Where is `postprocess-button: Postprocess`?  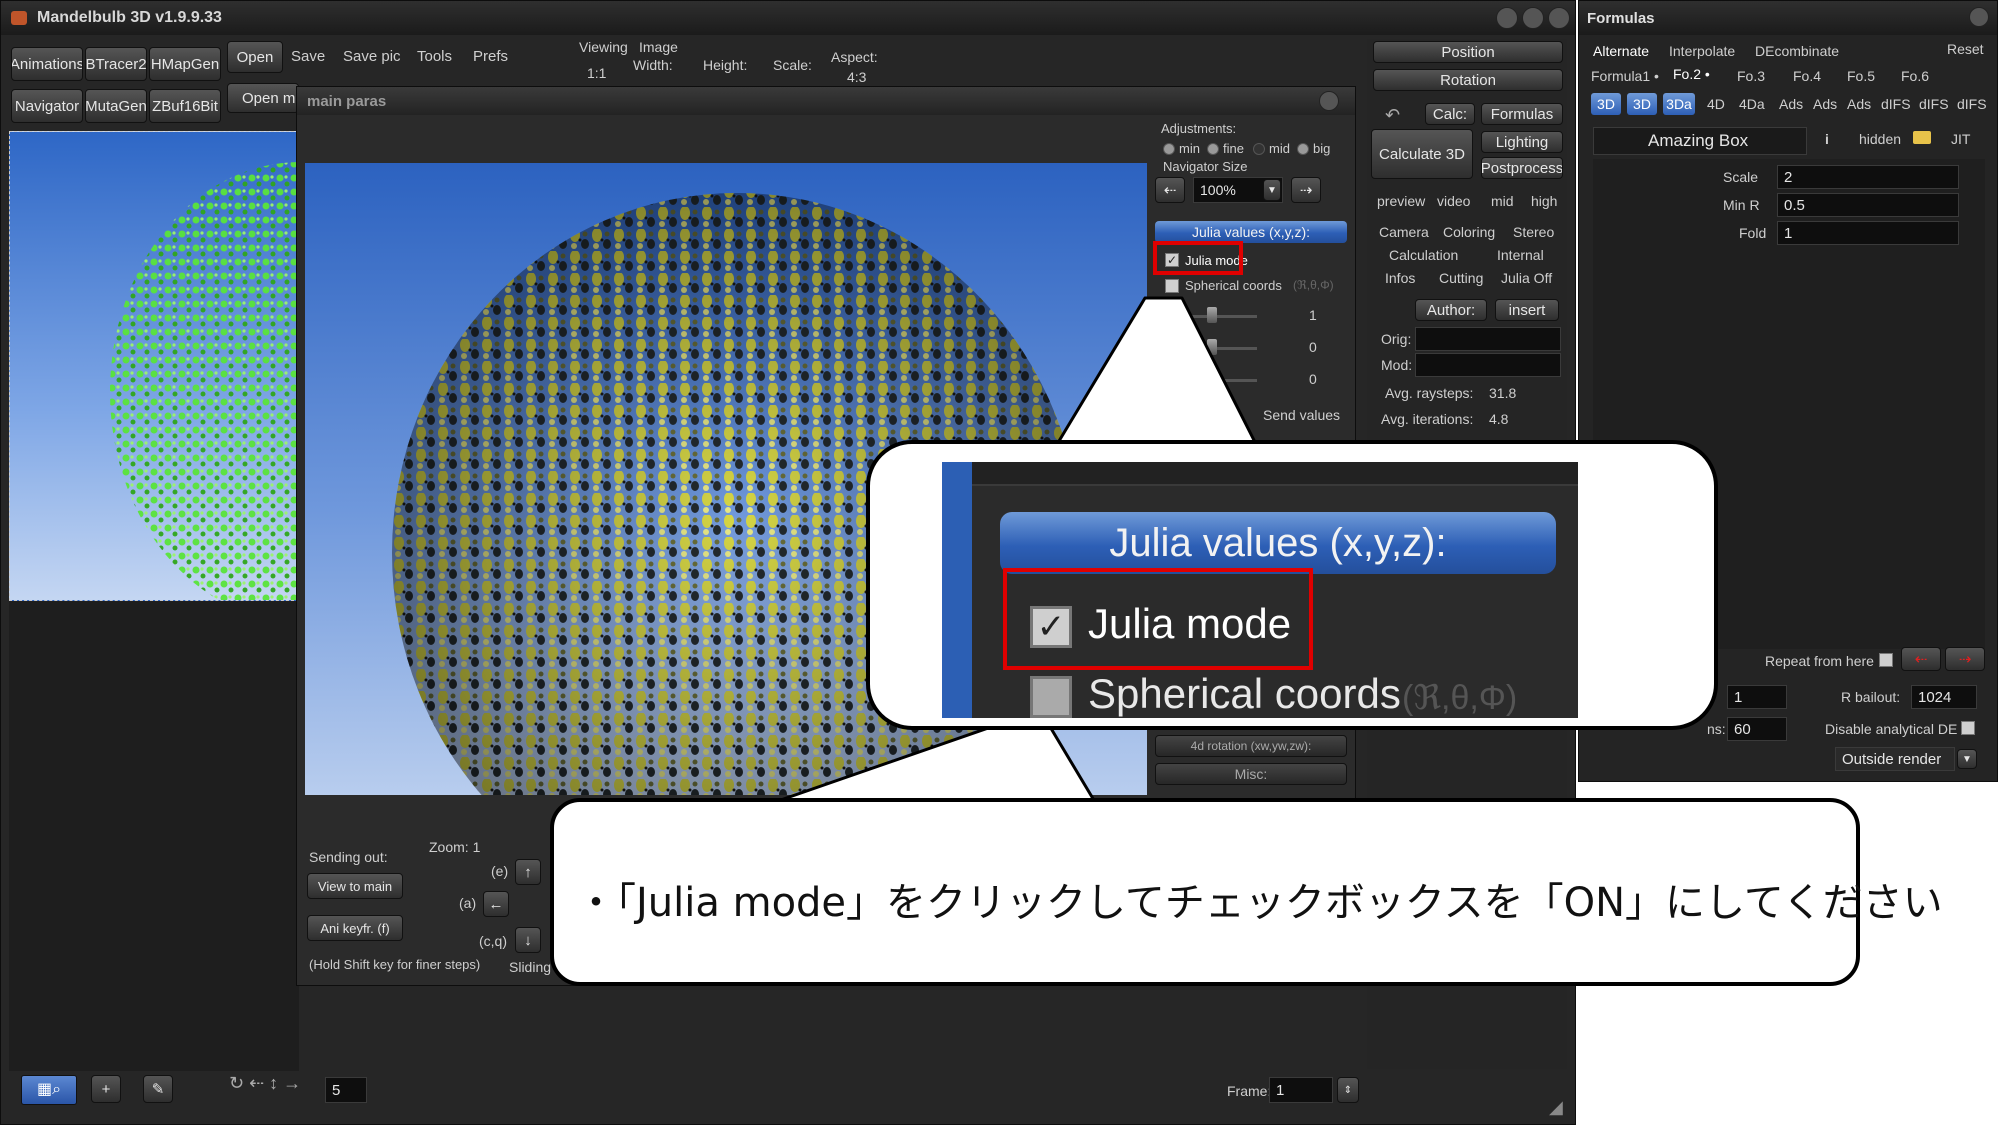 postprocess-button: Postprocess is located at coordinates (1522, 168).